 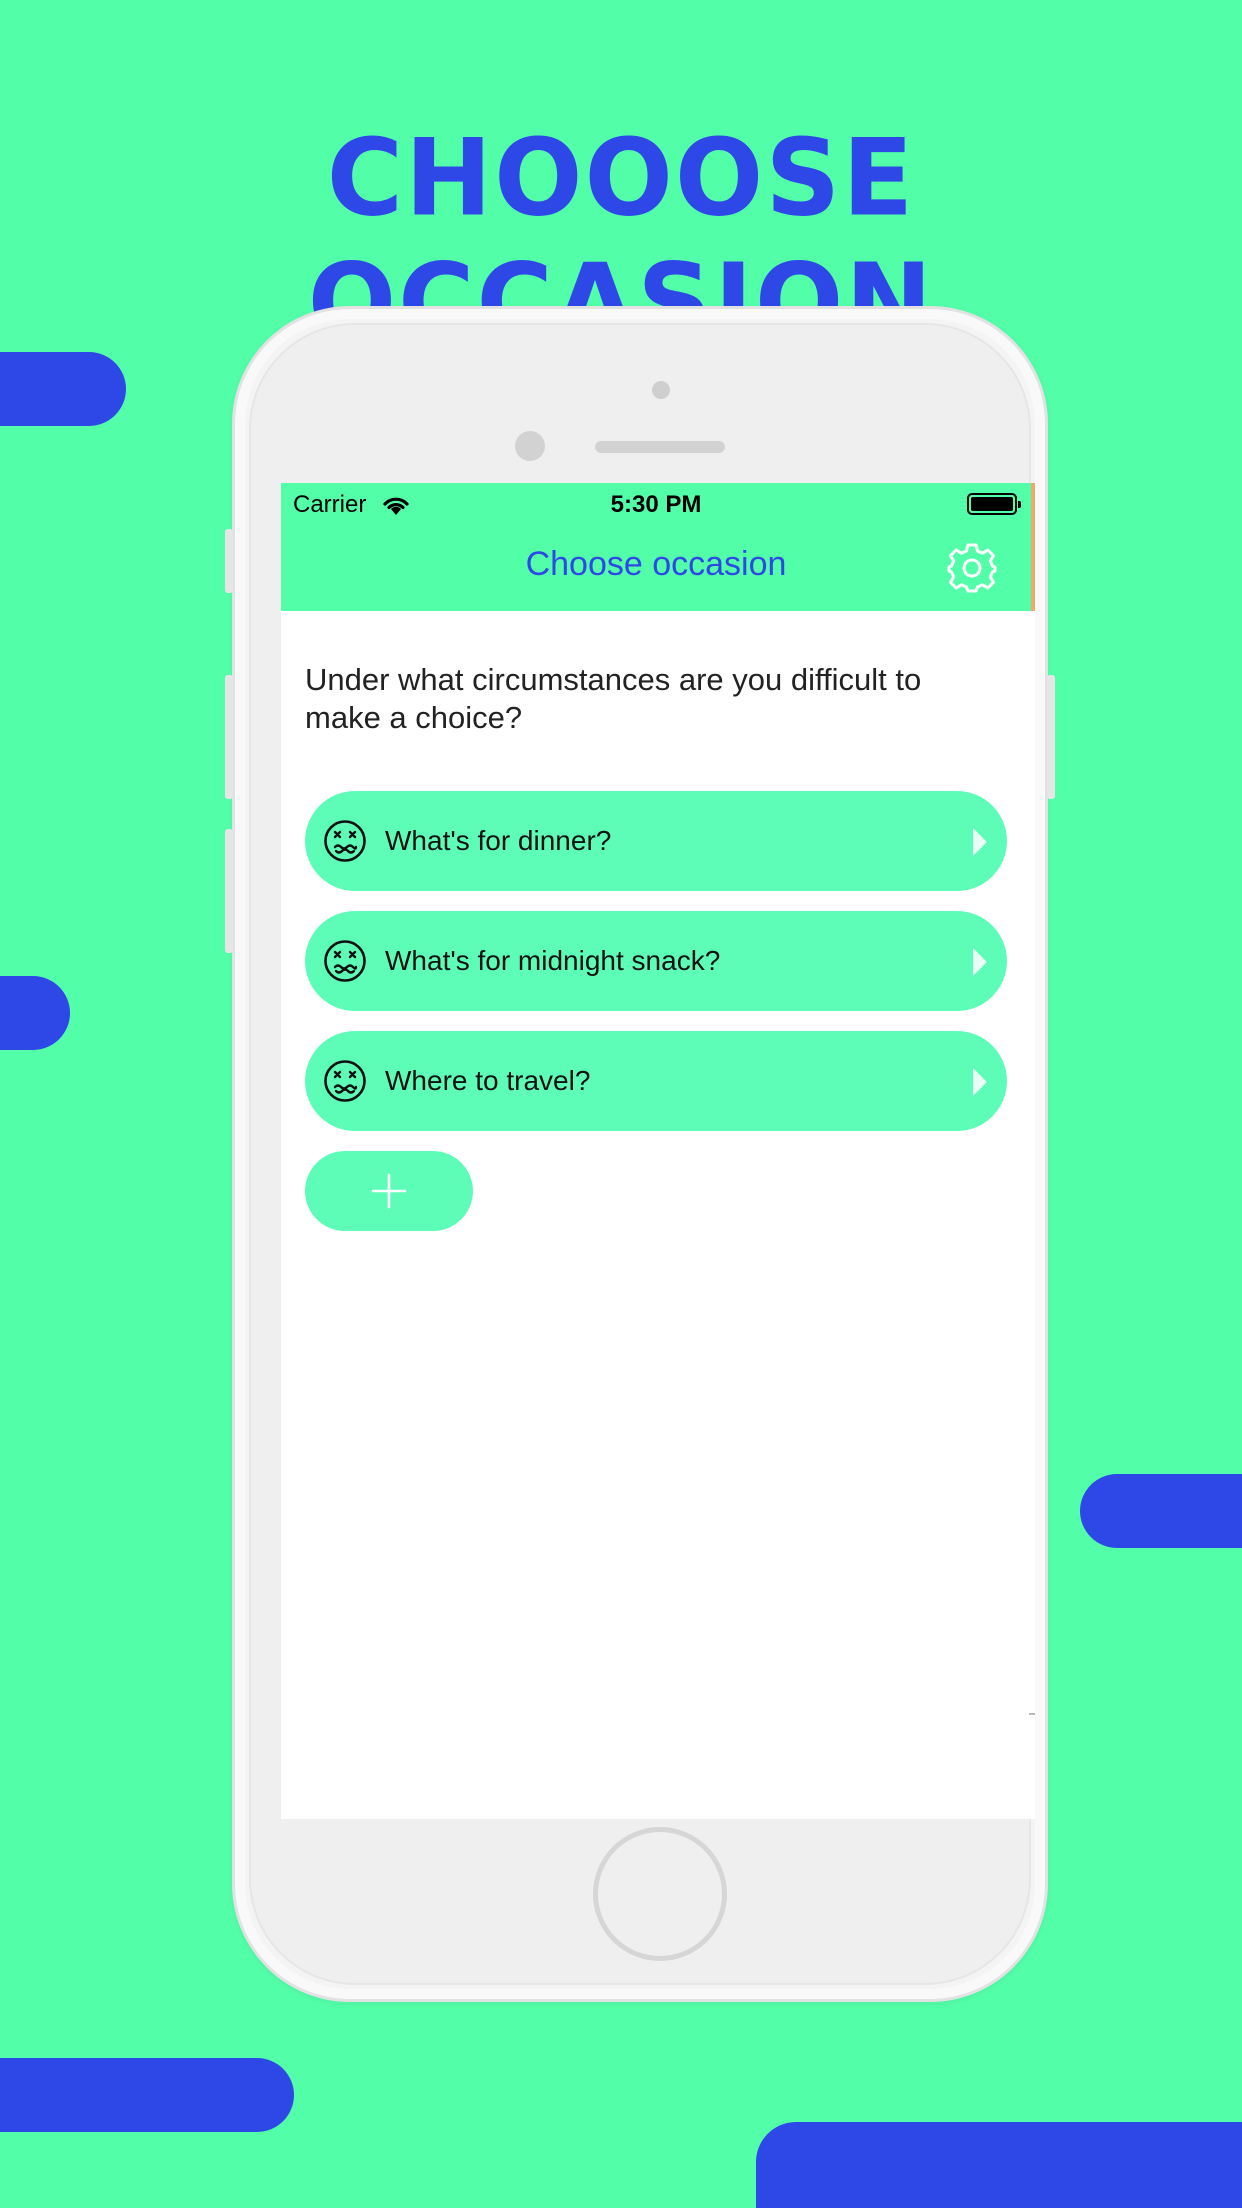 What do you see at coordinates (1032, 1714) in the screenshot?
I see `scroll-indicator` at bounding box center [1032, 1714].